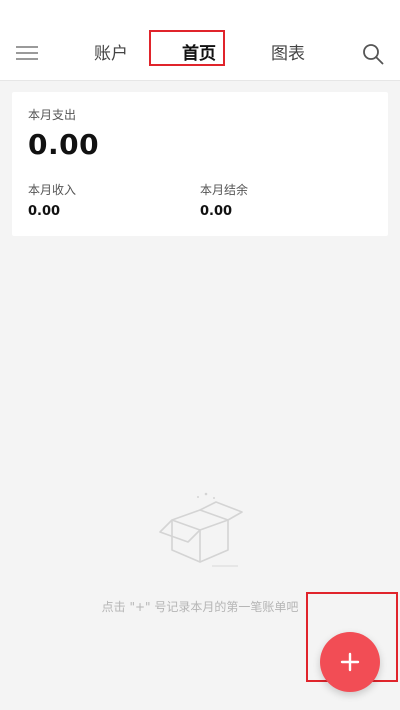 This screenshot has height=710, width=400. Describe the element at coordinates (44, 211) in the screenshot. I see `income-value: 0.00` at that location.